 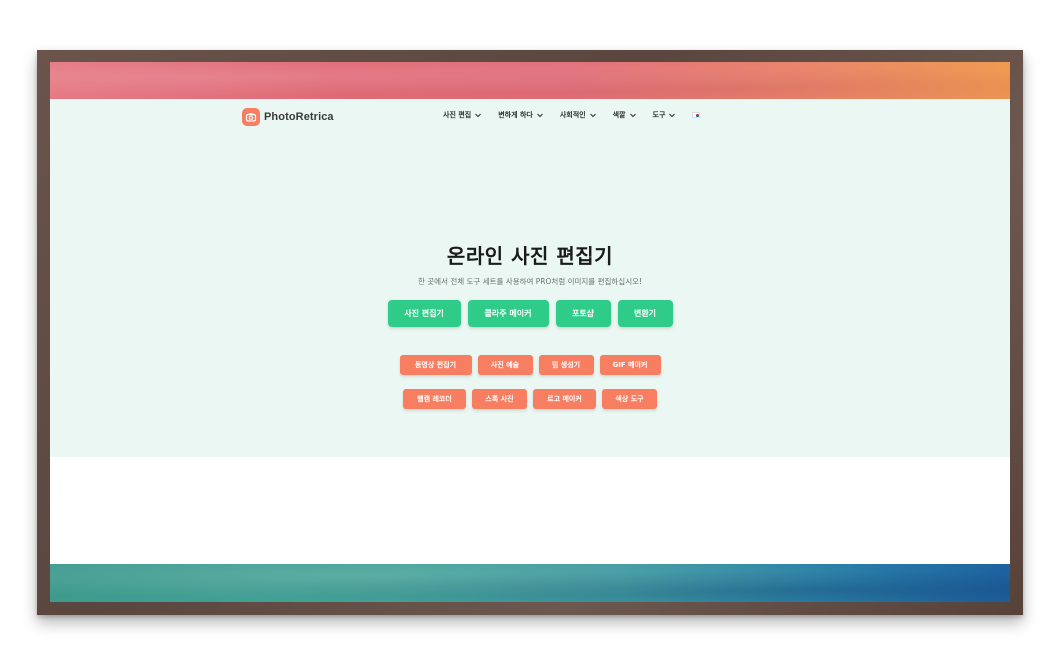 I want to click on menu-item-tools: 도구, so click(x=665, y=115).